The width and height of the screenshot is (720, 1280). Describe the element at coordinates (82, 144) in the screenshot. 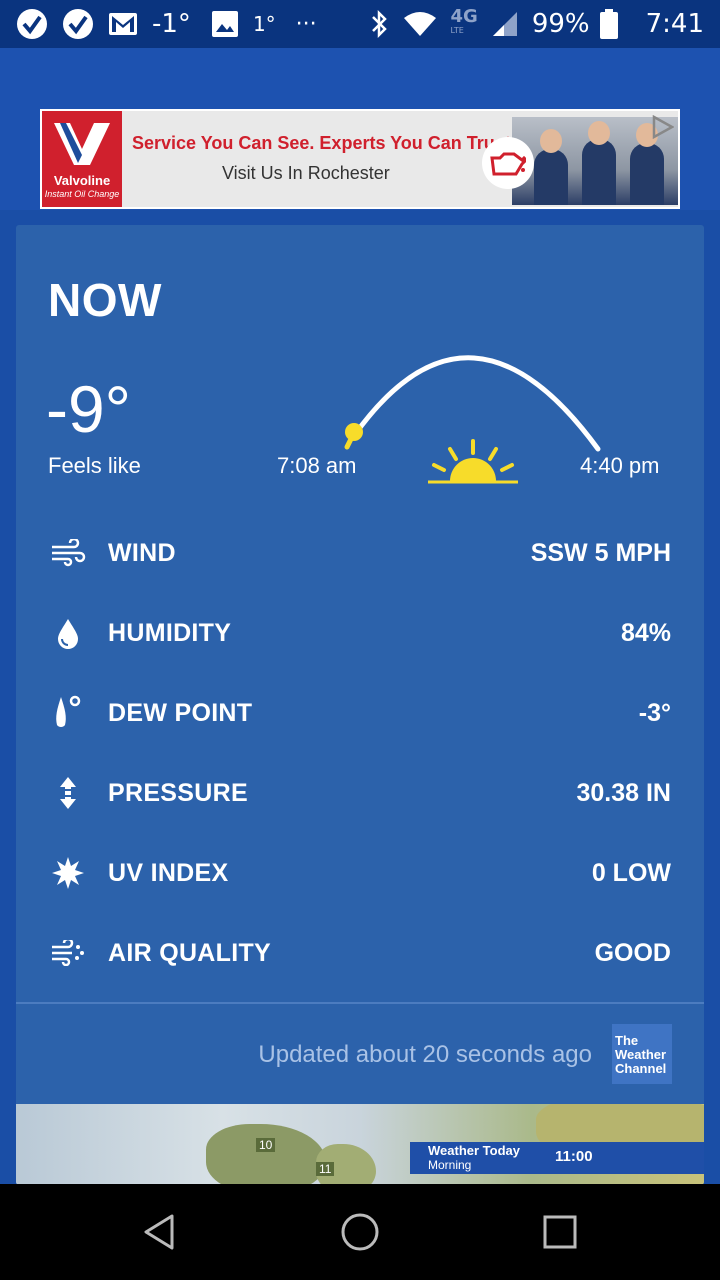

I see `valvoline-v-icon` at that location.